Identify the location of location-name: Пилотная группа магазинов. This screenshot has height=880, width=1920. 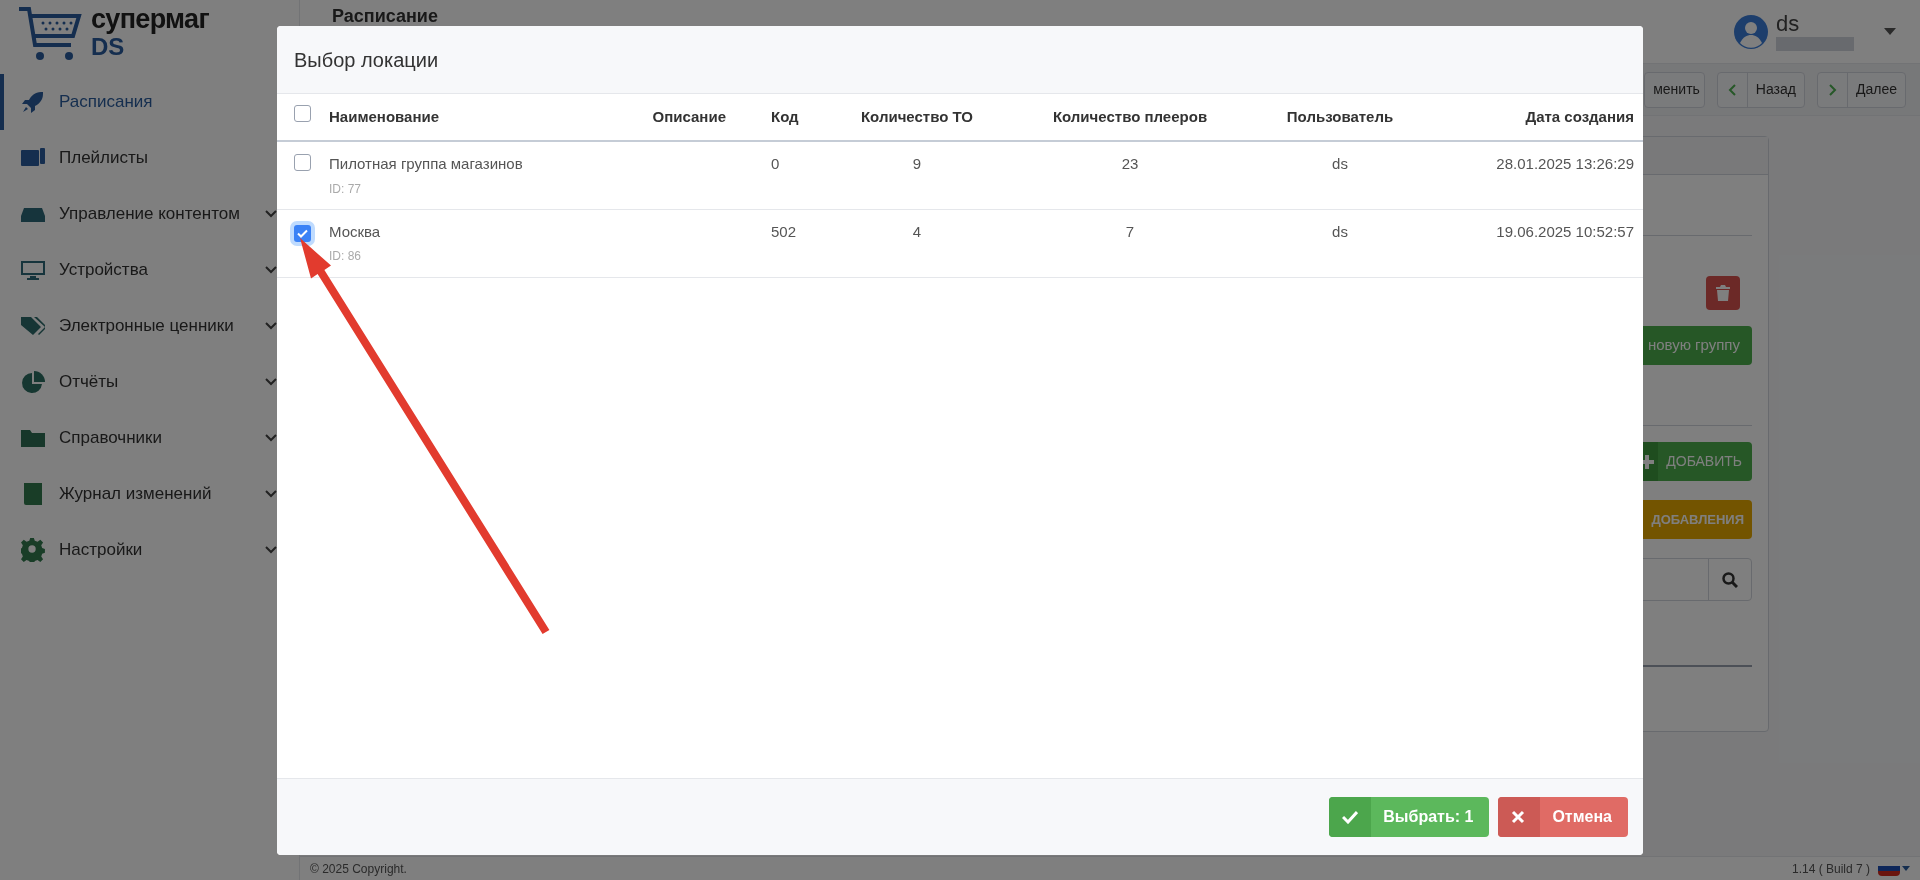
(426, 164).